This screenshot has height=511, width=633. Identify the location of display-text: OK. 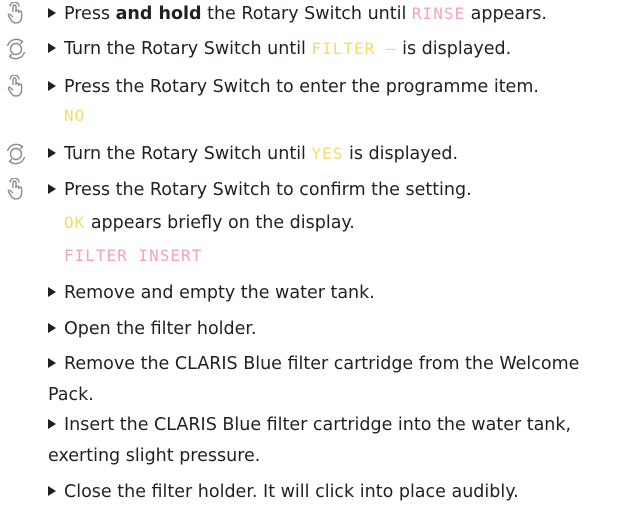
(75, 222).